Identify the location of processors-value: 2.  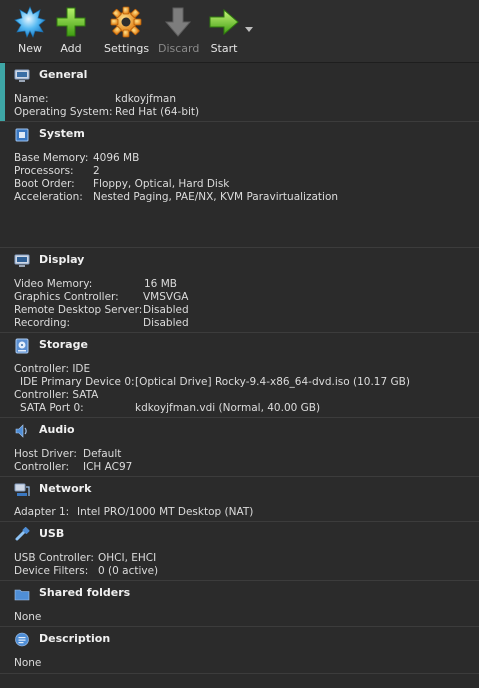
(96, 171).